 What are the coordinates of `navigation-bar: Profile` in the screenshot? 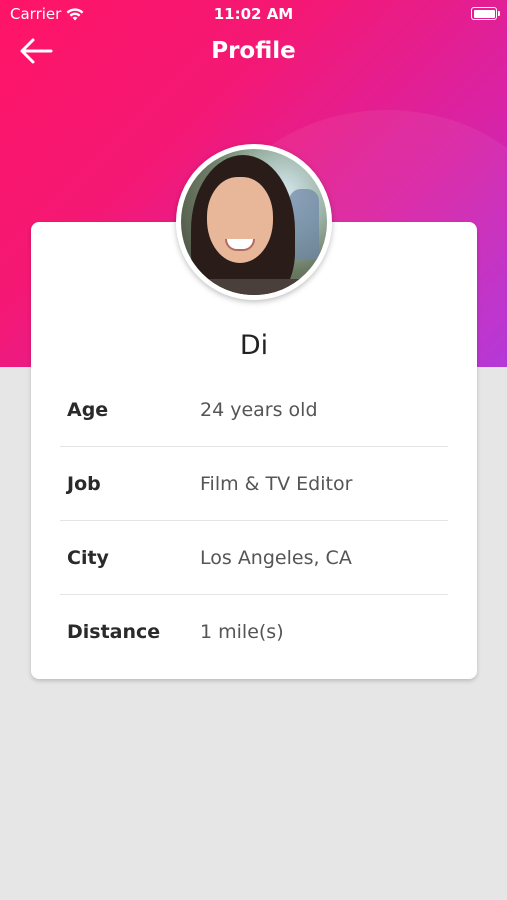 It's located at (253, 52).